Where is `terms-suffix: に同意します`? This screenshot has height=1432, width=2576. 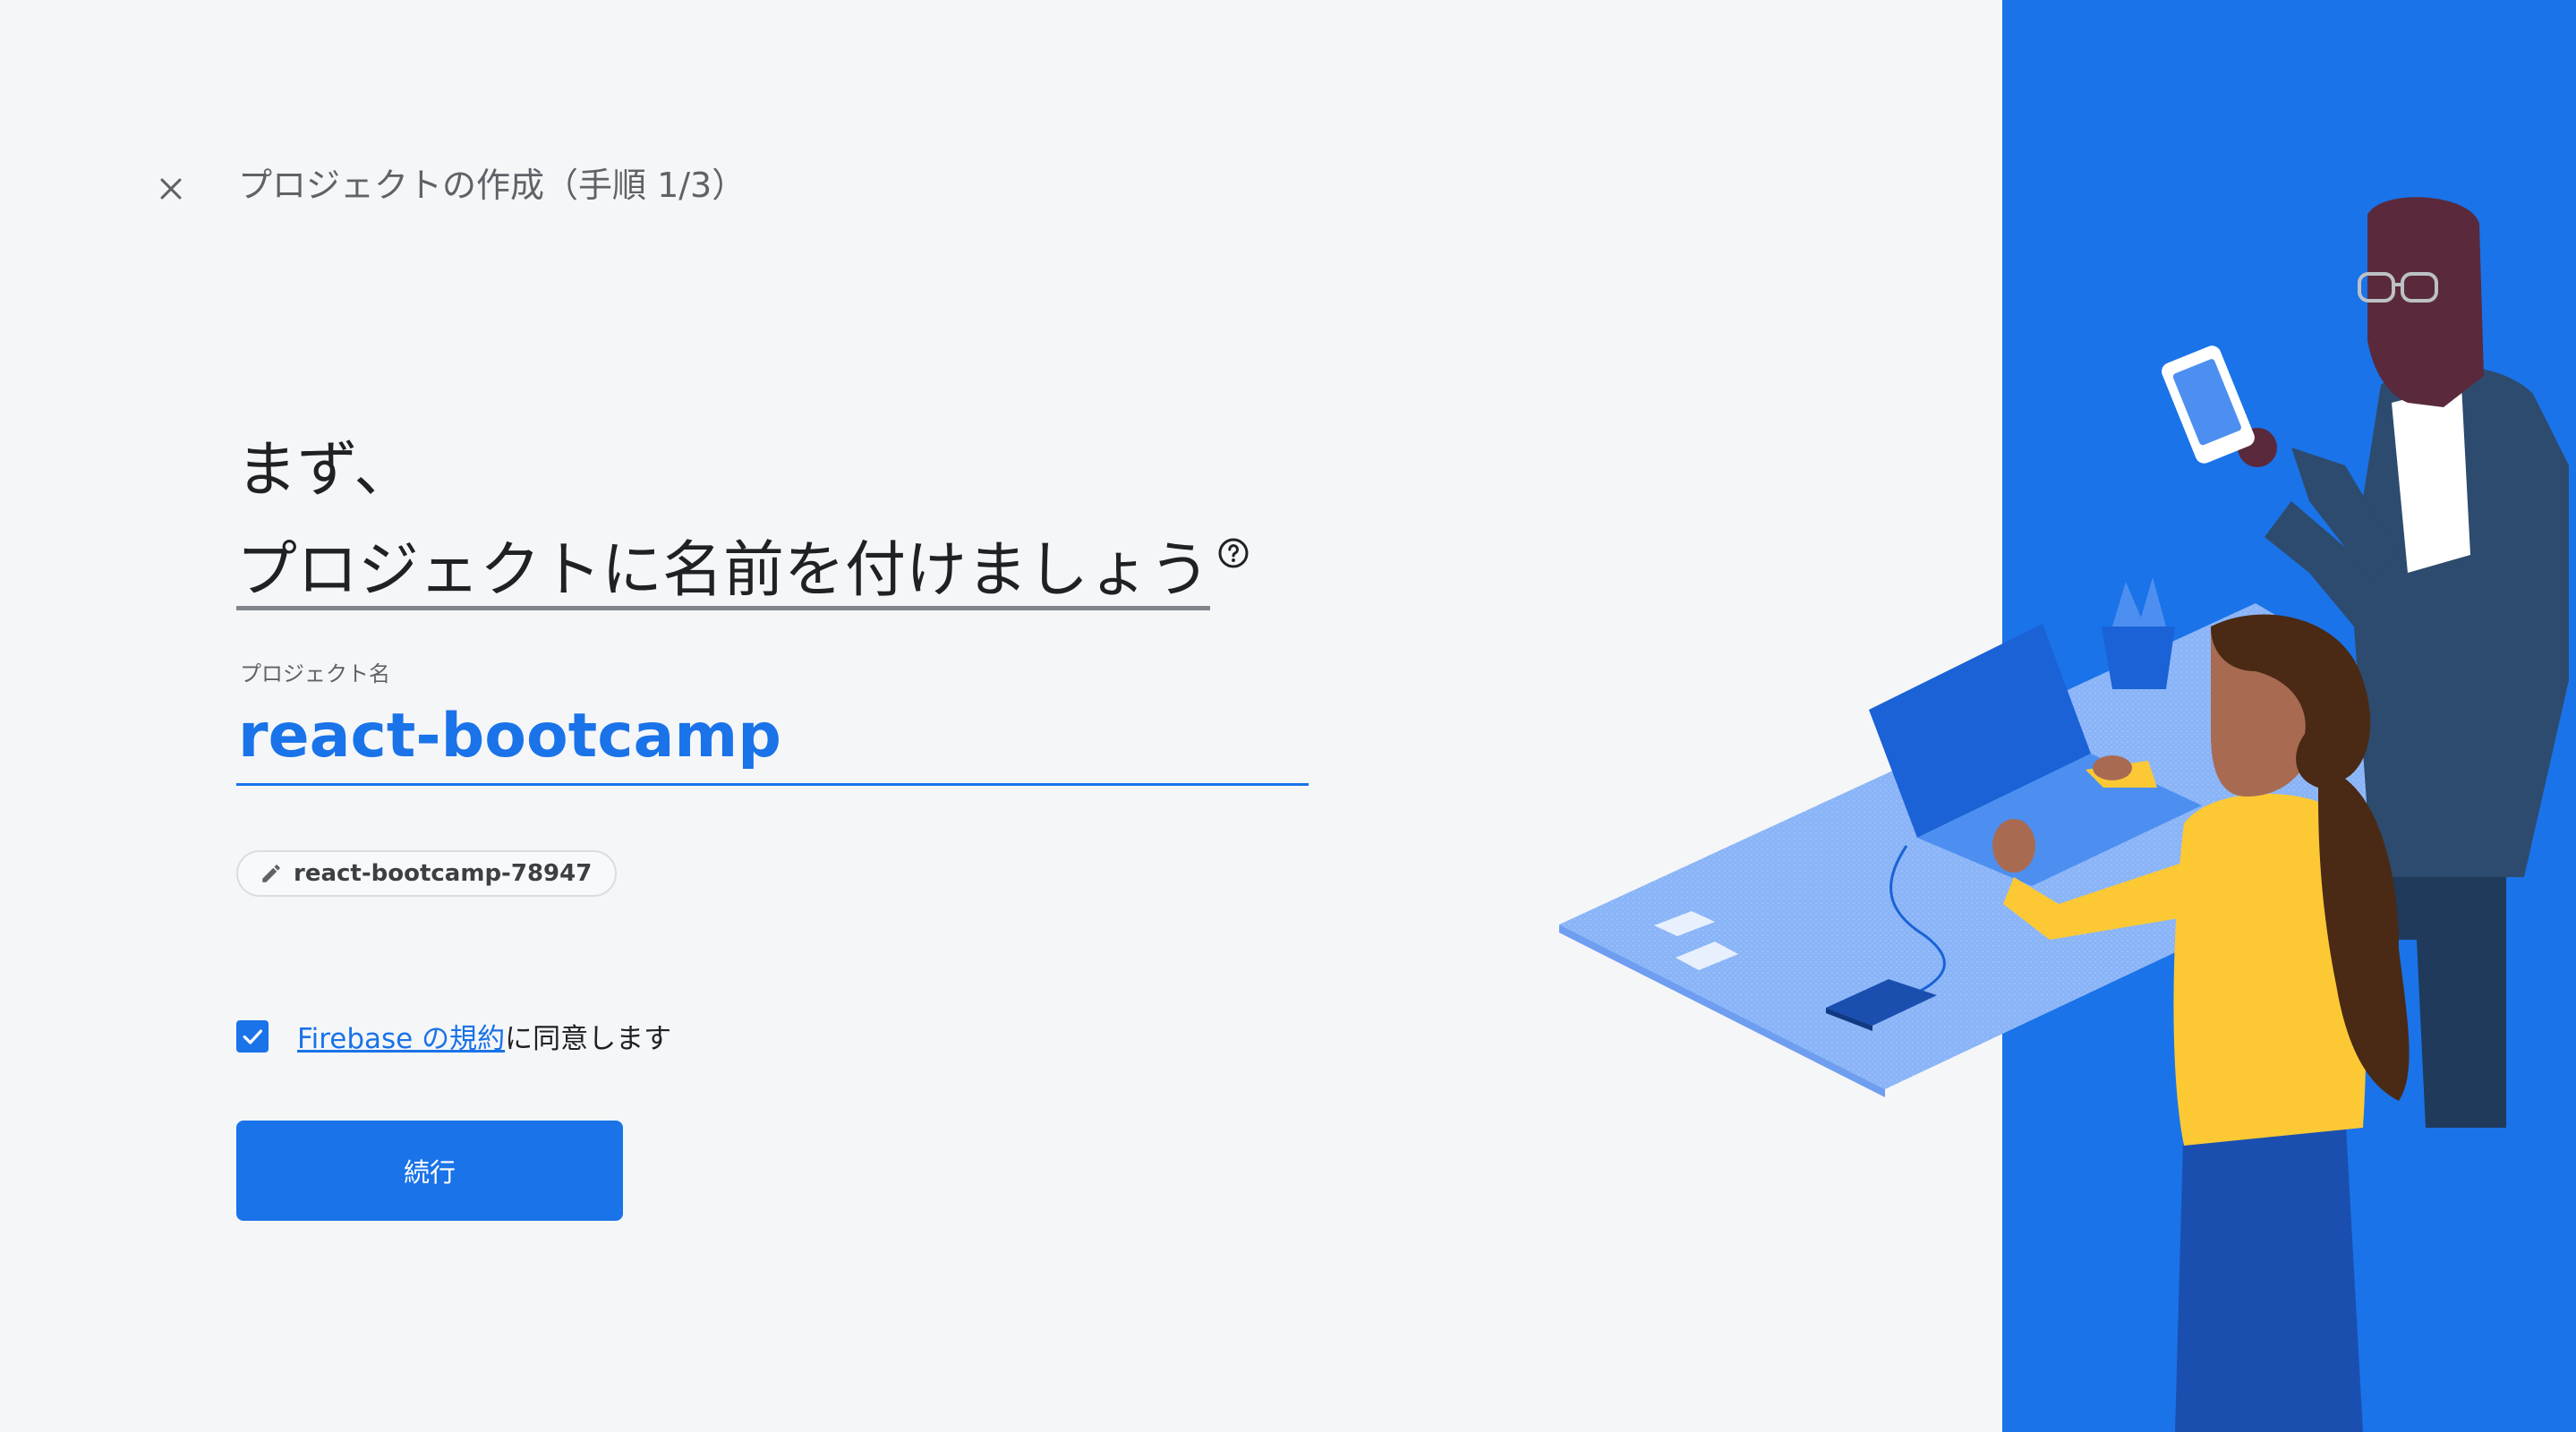 terms-suffix: に同意します is located at coordinates (588, 1039).